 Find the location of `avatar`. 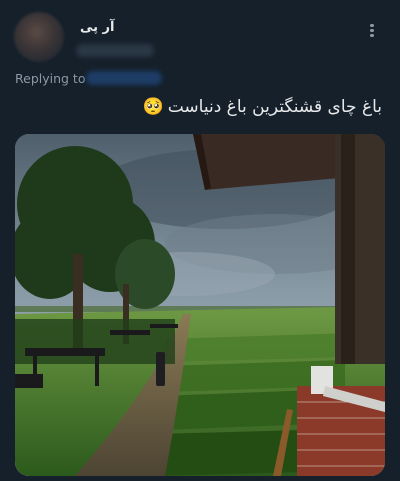

avatar is located at coordinates (39, 37).